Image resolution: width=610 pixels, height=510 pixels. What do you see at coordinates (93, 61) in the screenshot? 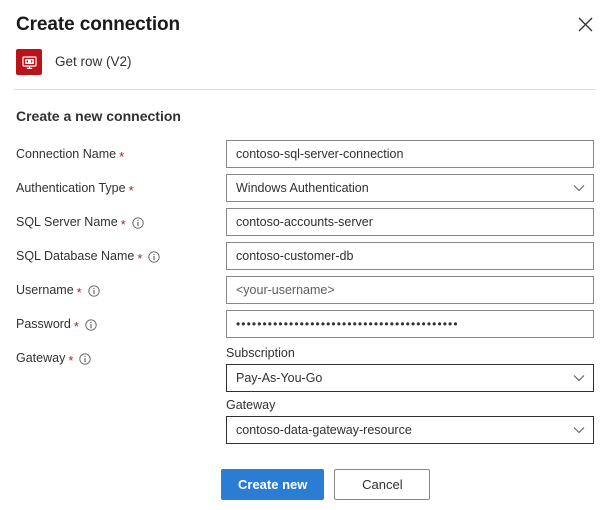
I see `connector-name: Get row (V2)` at bounding box center [93, 61].